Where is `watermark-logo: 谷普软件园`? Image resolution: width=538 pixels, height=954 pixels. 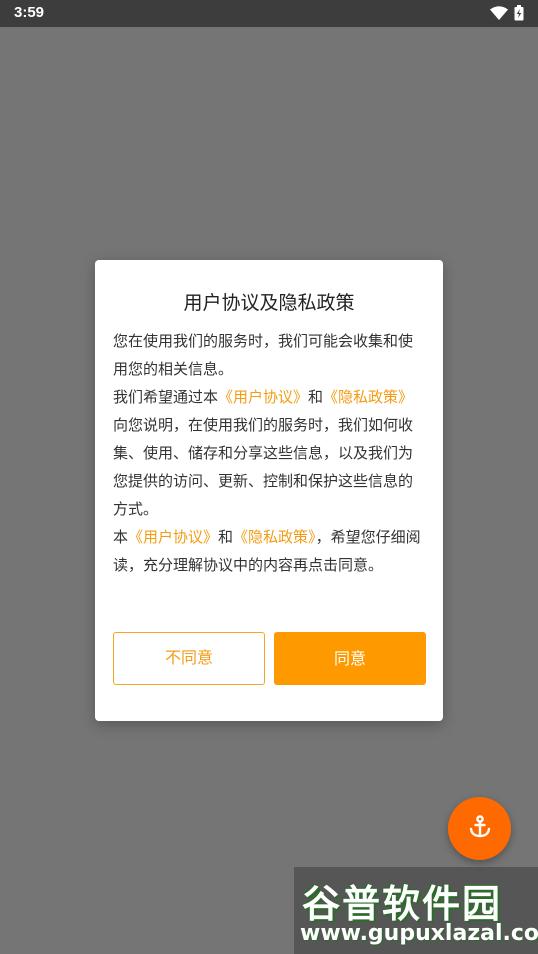
watermark-logo: 谷普软件园 is located at coordinates (402, 904).